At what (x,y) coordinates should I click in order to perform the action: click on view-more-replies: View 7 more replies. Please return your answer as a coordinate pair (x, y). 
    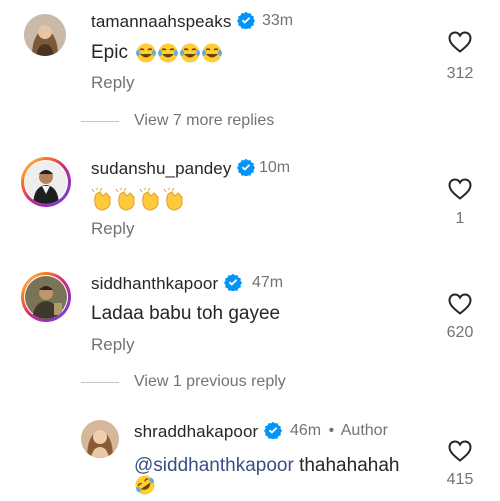
    Looking at the image, I should click on (204, 121).